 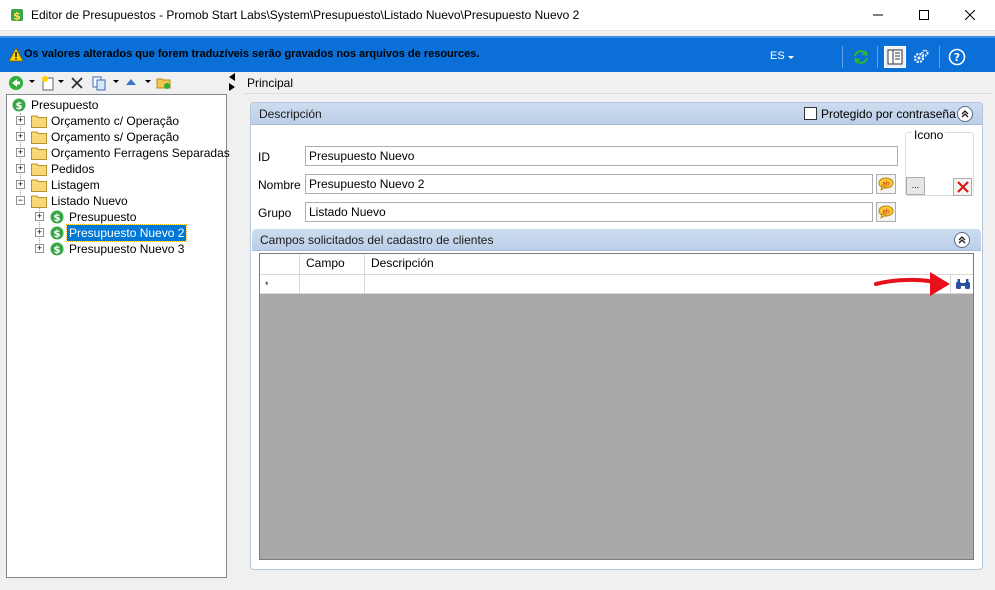 I want to click on tree-node-folder: + Orçamento s/ Operação, so click(x=118, y=137).